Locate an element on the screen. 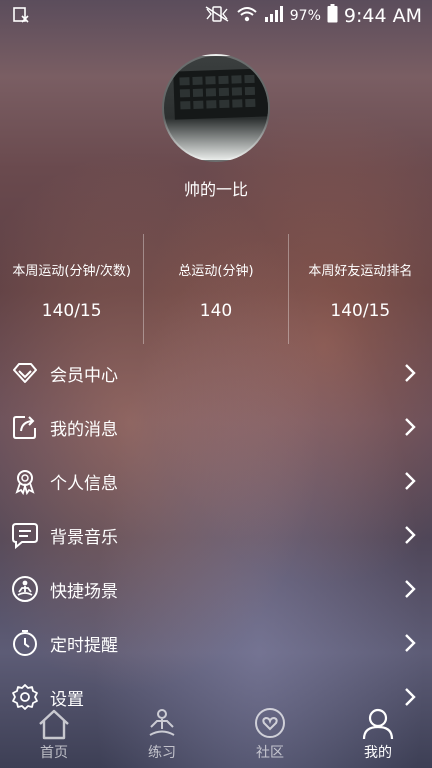  wifi-icon is located at coordinates (247, 16).